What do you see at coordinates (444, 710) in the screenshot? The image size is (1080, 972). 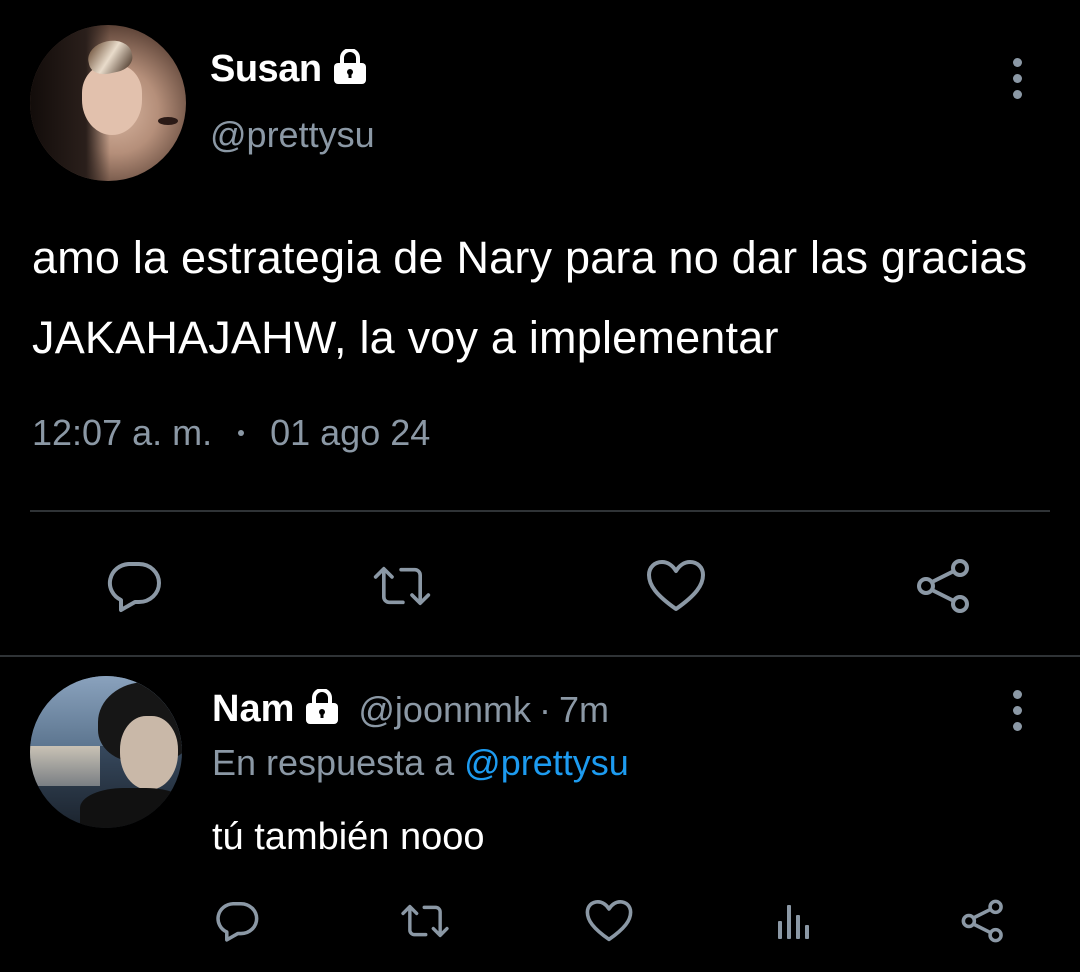 I see `reply-author-handle: @joonnmk` at bounding box center [444, 710].